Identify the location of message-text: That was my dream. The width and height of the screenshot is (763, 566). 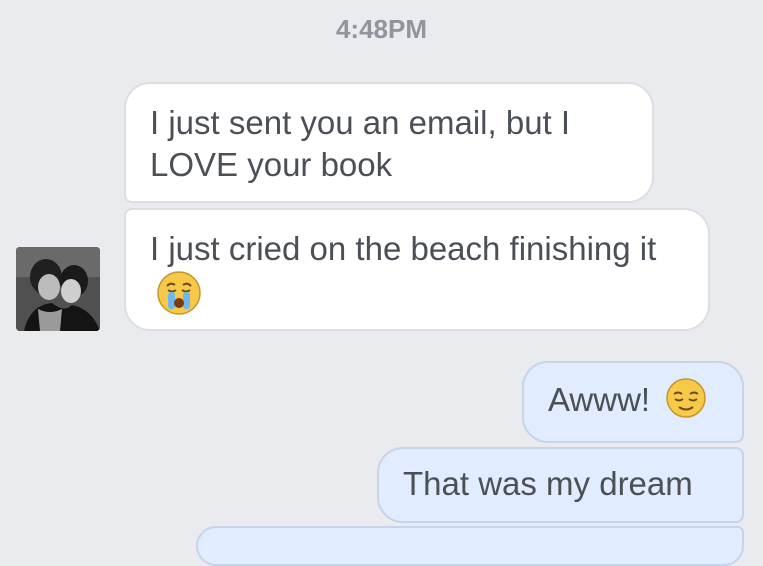
(548, 483).